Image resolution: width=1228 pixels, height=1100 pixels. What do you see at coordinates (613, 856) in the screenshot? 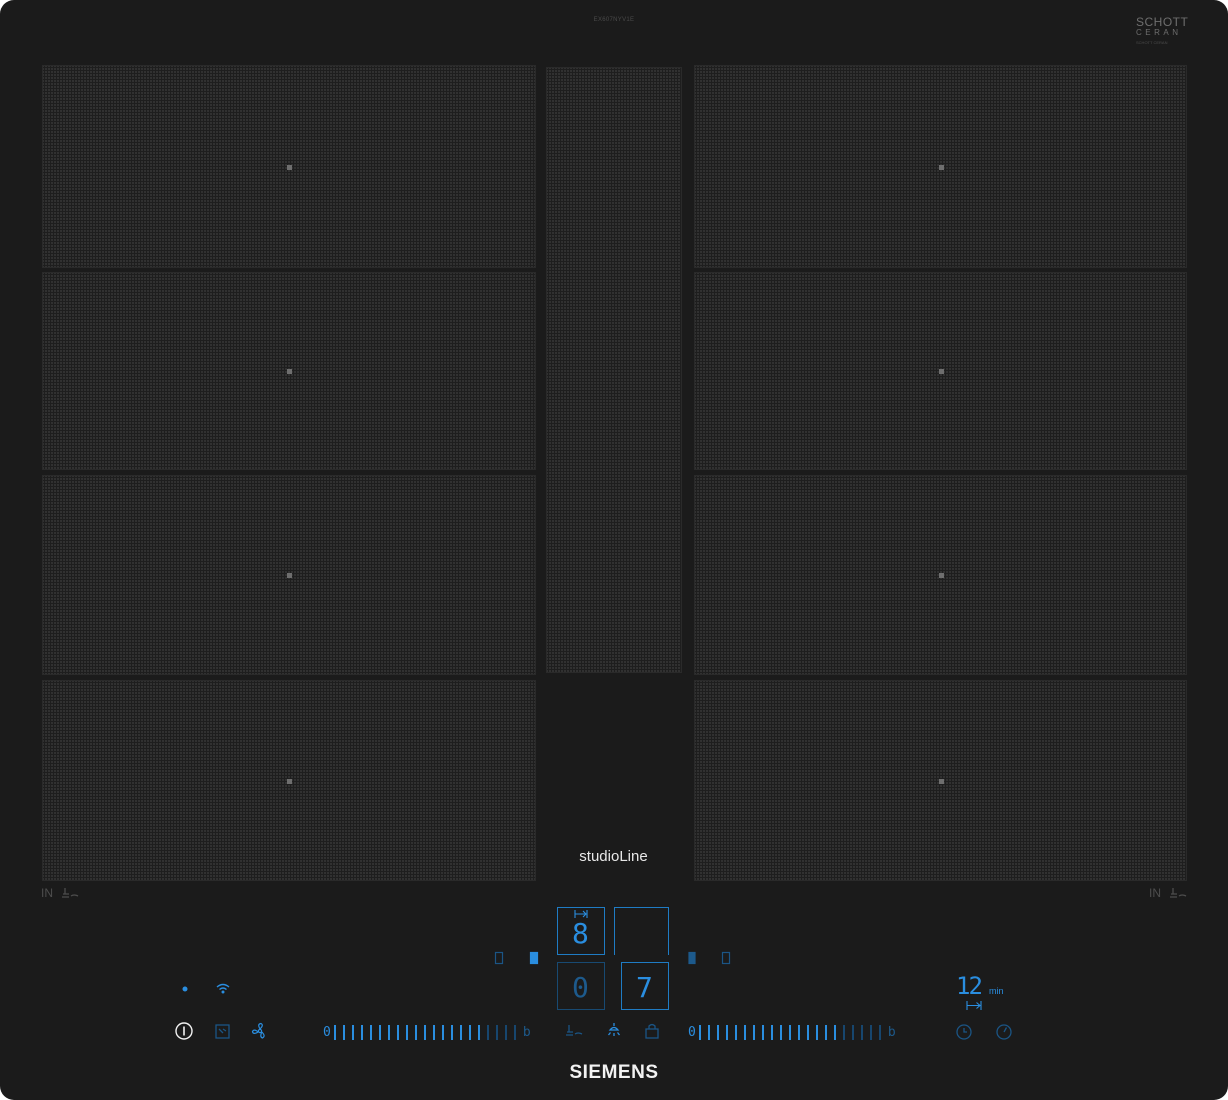
I see `studioline-label: studioLine` at bounding box center [613, 856].